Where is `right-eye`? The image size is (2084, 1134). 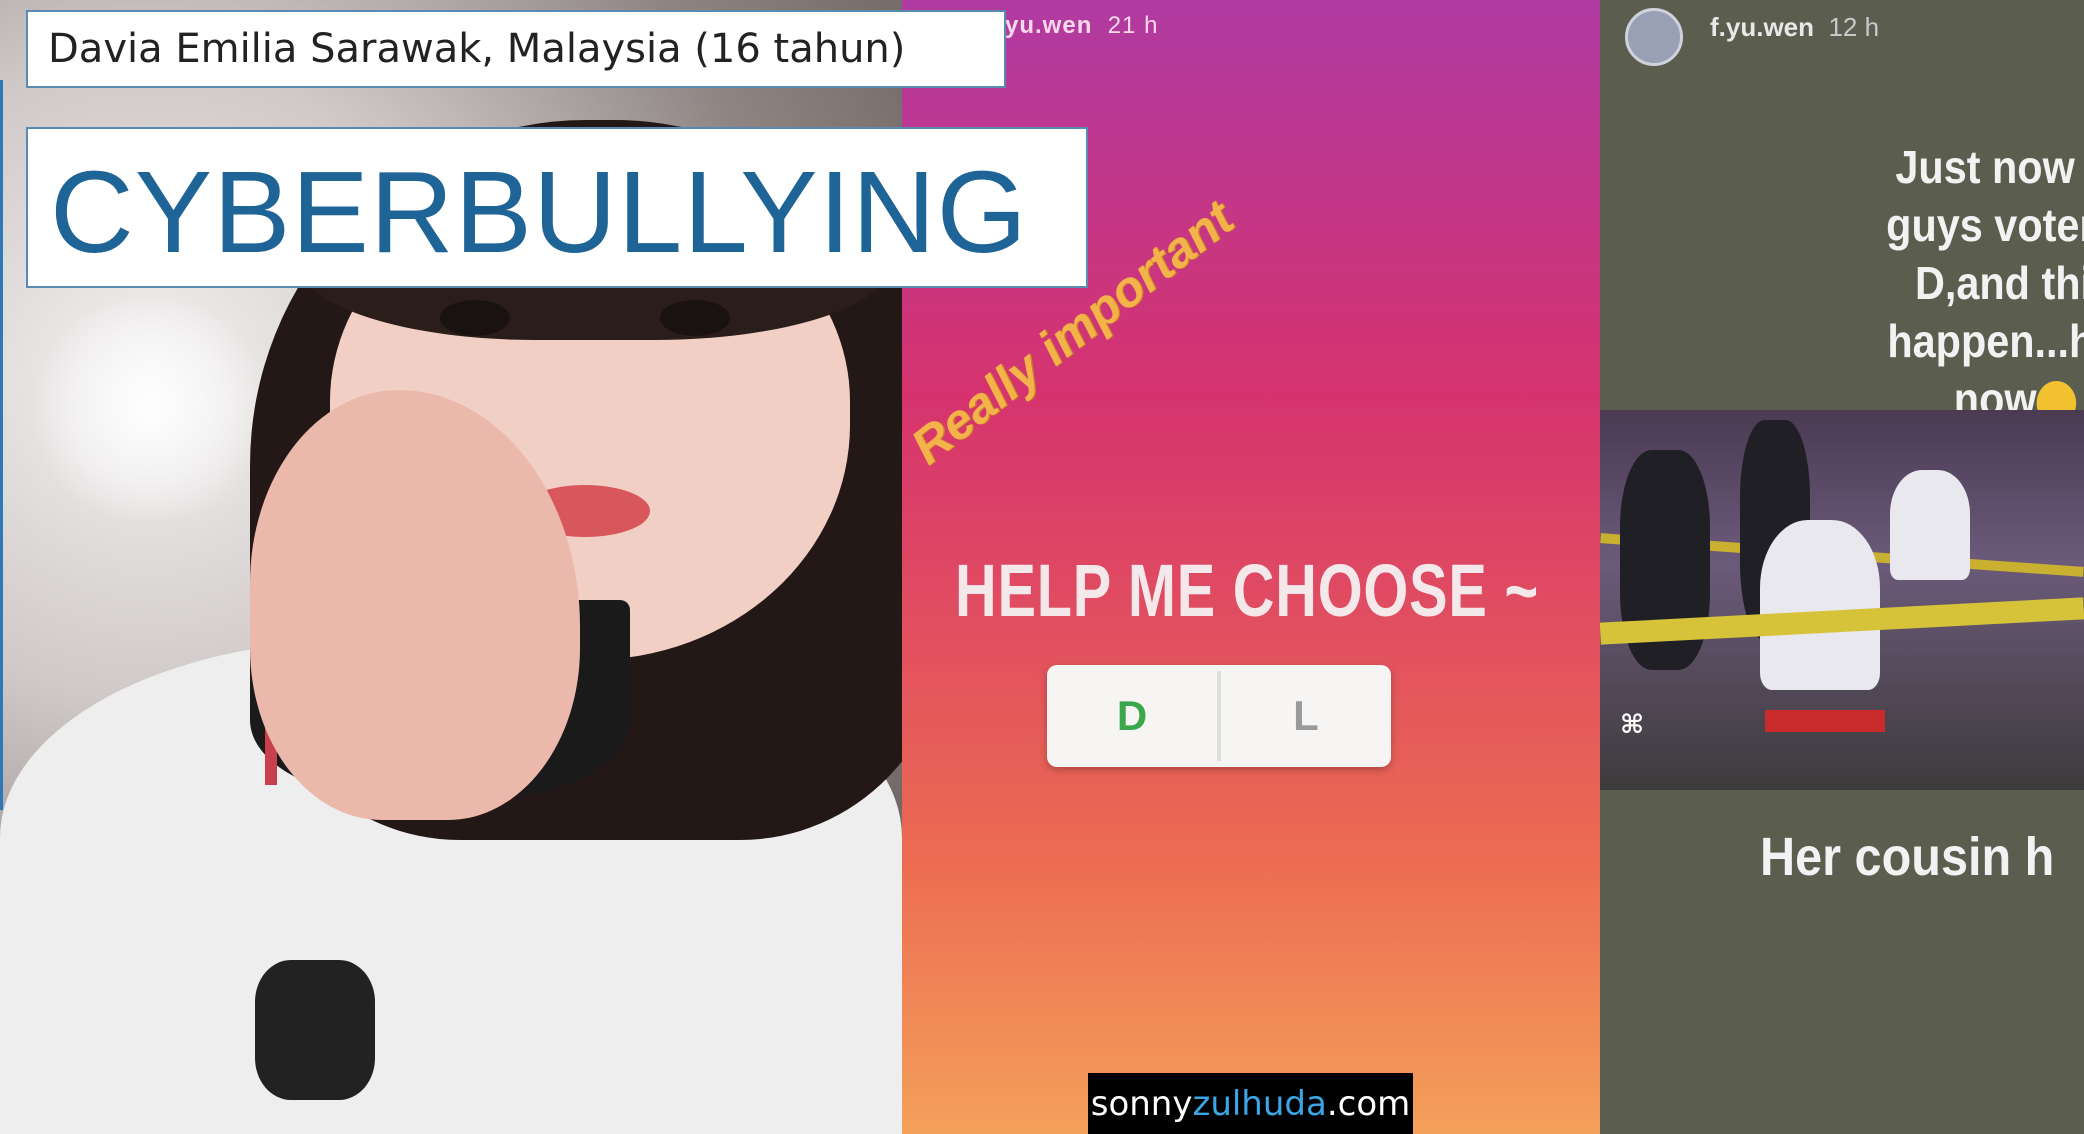 right-eye is located at coordinates (695, 318).